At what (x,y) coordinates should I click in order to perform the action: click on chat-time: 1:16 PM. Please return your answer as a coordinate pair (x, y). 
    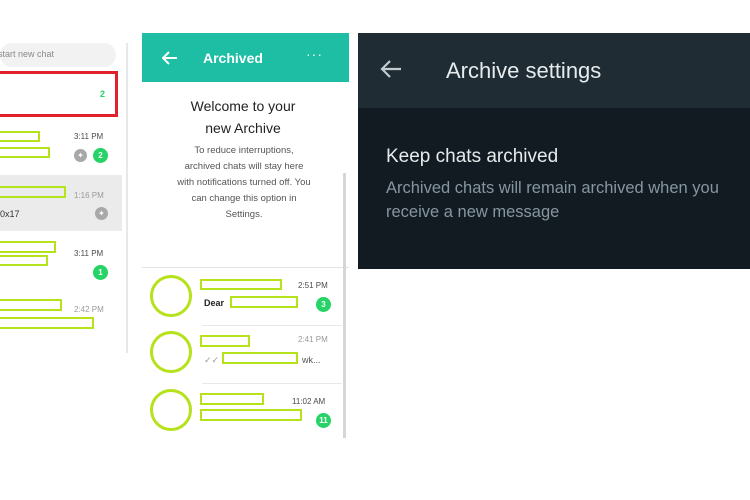
    Looking at the image, I should click on (89, 195).